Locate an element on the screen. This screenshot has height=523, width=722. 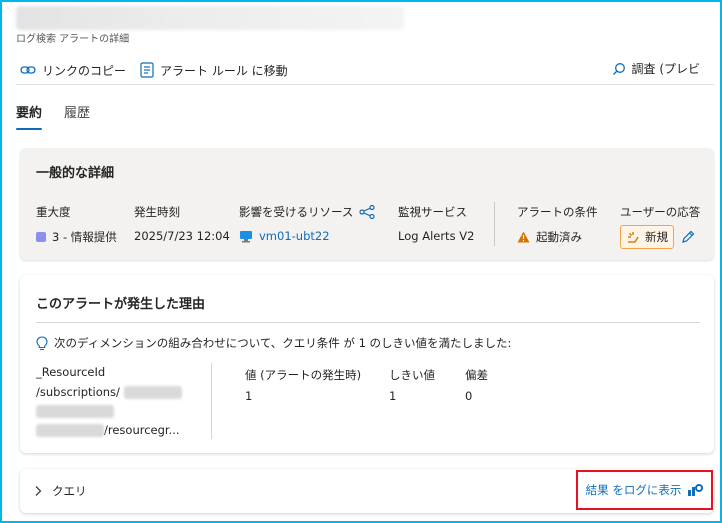
edit-pencil-icon is located at coordinates (688, 237).